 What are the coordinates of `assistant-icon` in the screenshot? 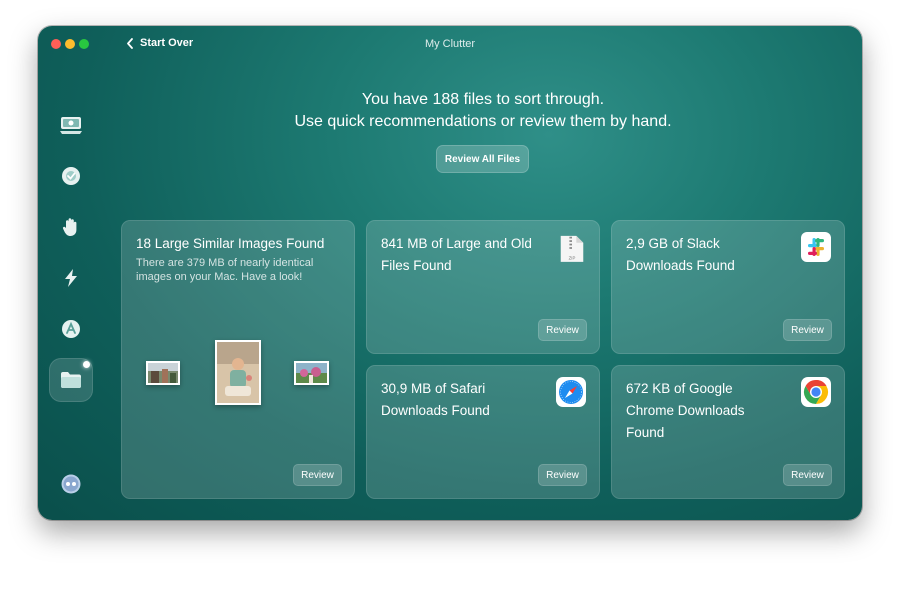 It's located at (71, 484).